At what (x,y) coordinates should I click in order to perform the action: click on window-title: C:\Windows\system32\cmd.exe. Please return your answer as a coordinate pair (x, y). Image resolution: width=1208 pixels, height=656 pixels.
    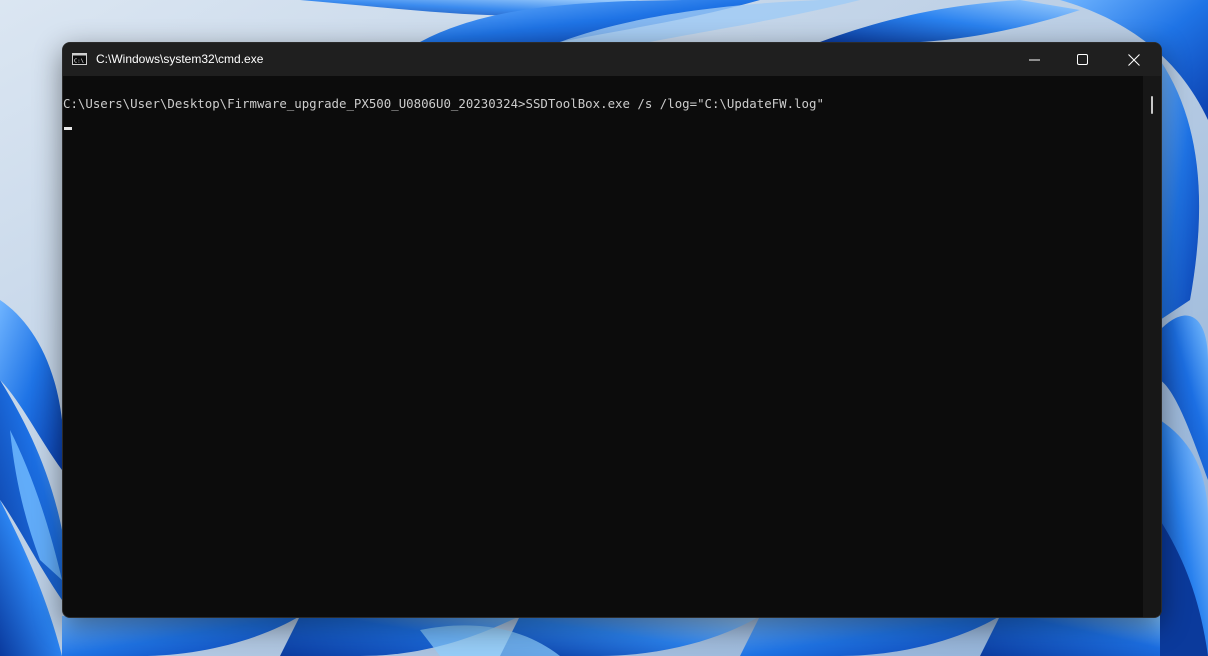
    Looking at the image, I should click on (180, 59).